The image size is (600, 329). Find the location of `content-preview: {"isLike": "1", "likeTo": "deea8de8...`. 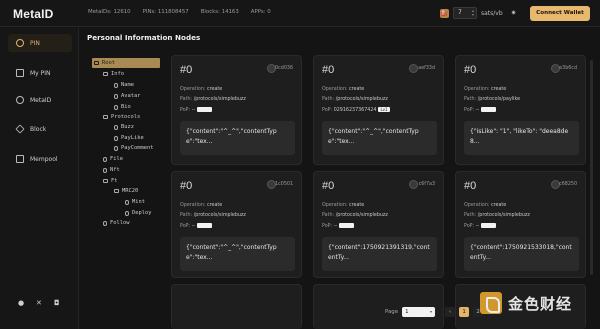

content-preview: {"isLike": "1", "likeTo": "deea8de8... is located at coordinates (521, 138).